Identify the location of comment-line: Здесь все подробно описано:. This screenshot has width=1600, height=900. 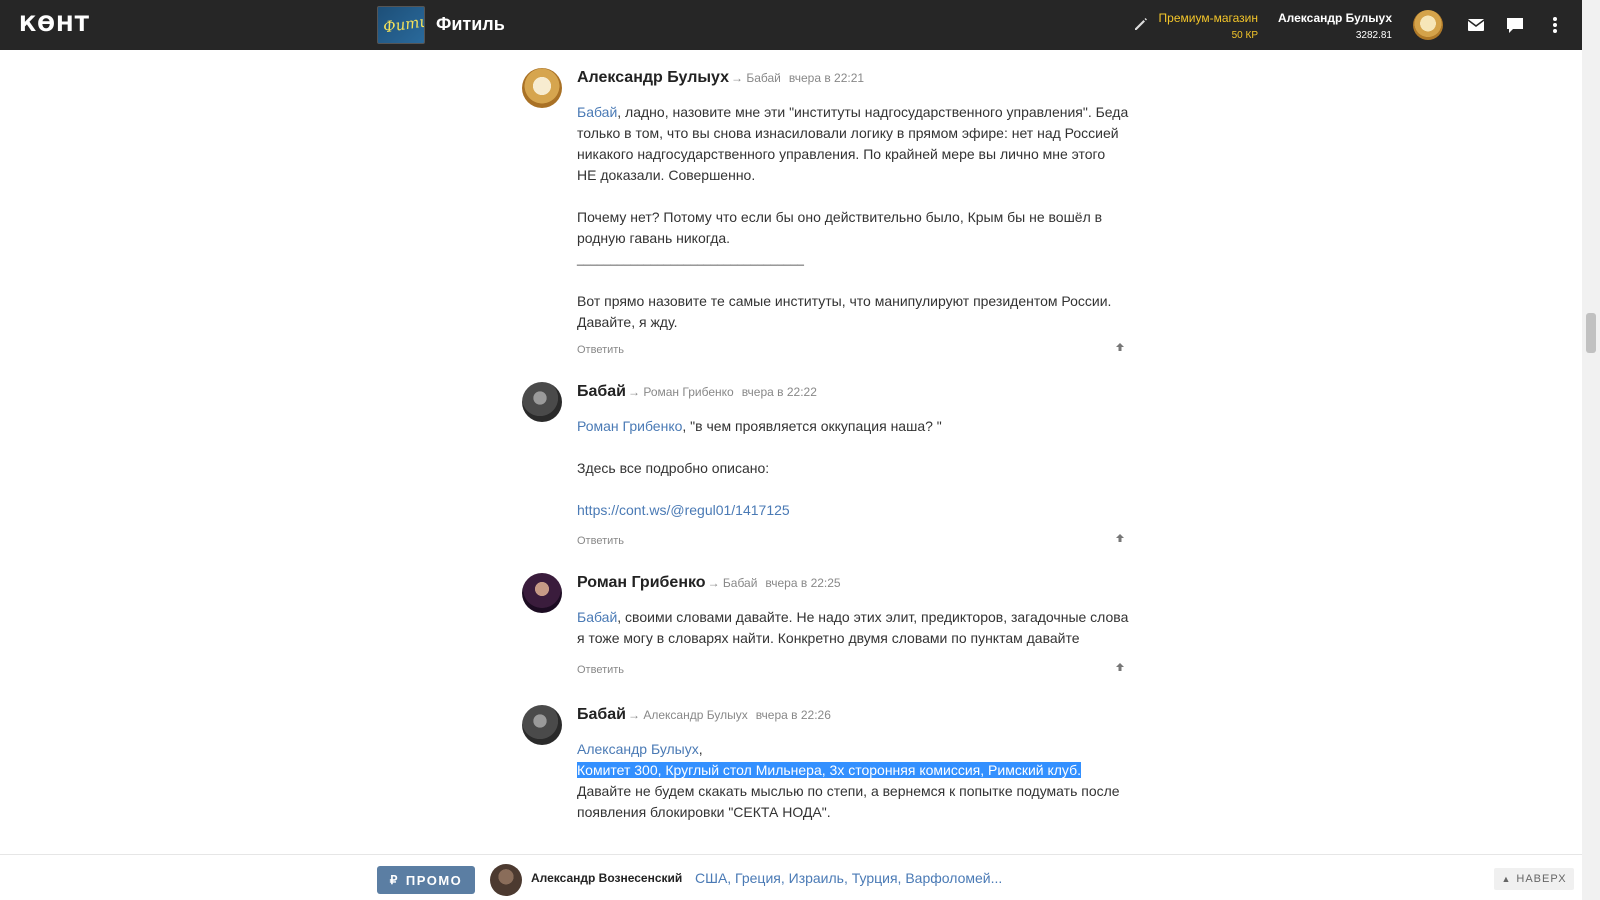
(673, 468).